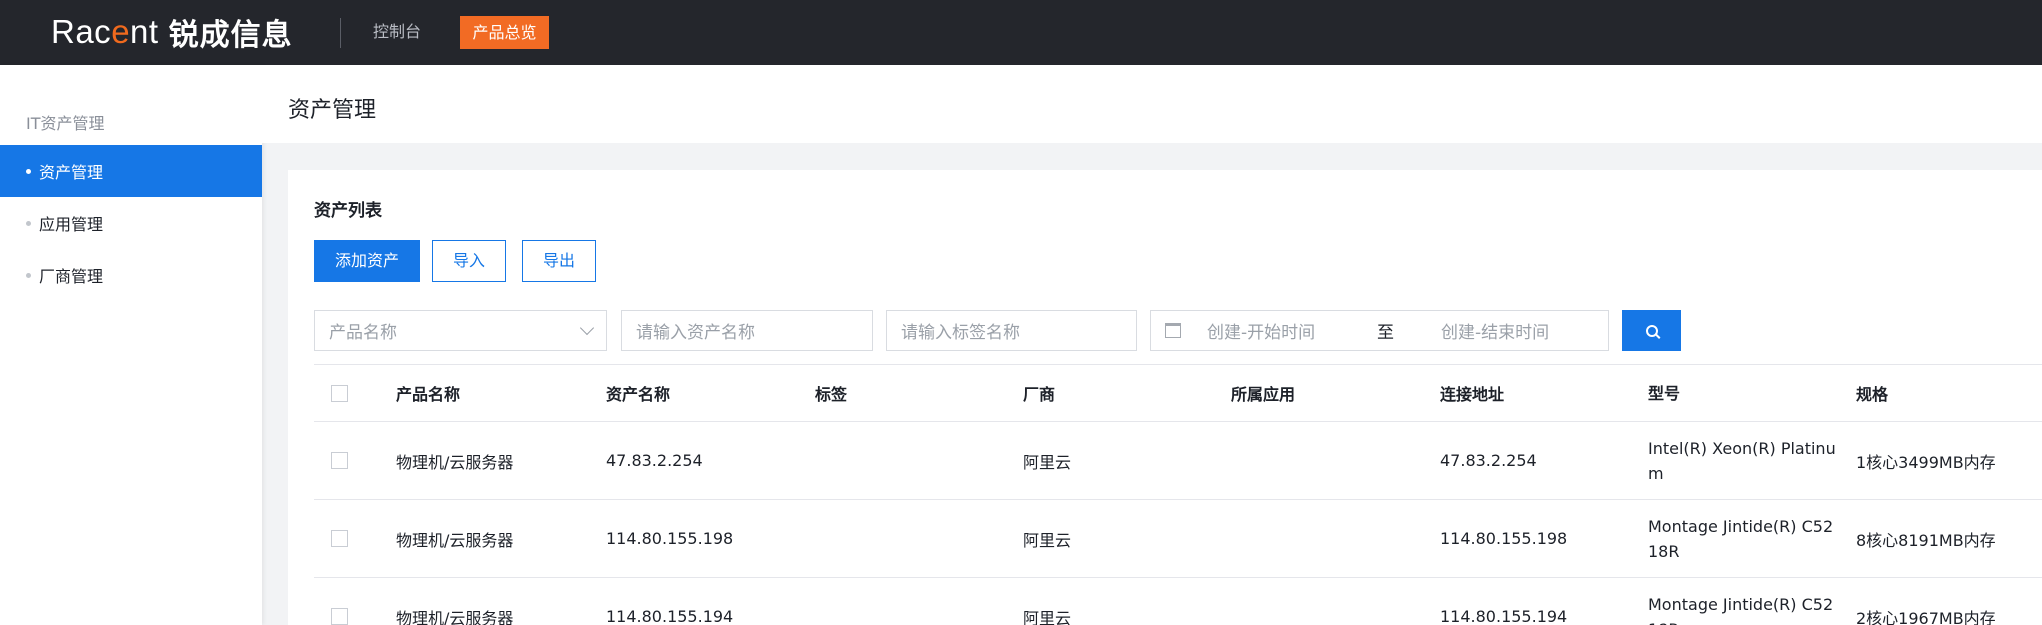 The height and width of the screenshot is (625, 2042). Describe the element at coordinates (1872, 394) in the screenshot. I see `column-header: 规格` at that location.